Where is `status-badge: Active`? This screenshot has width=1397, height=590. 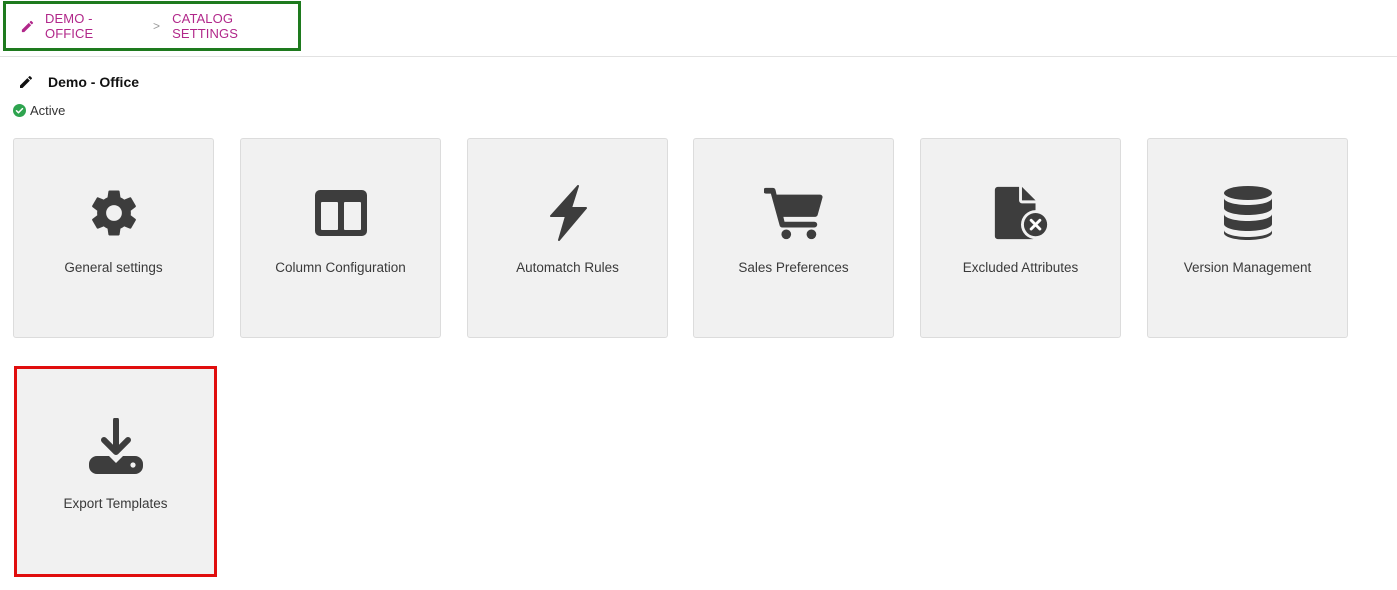 status-badge: Active is located at coordinates (39, 110).